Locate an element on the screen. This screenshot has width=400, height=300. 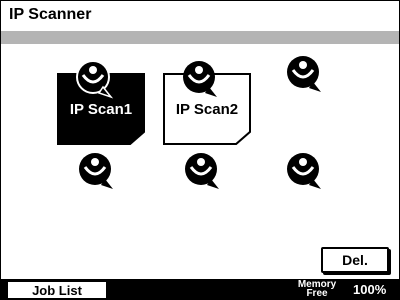
free-label-text: Free is located at coordinates (317, 293).